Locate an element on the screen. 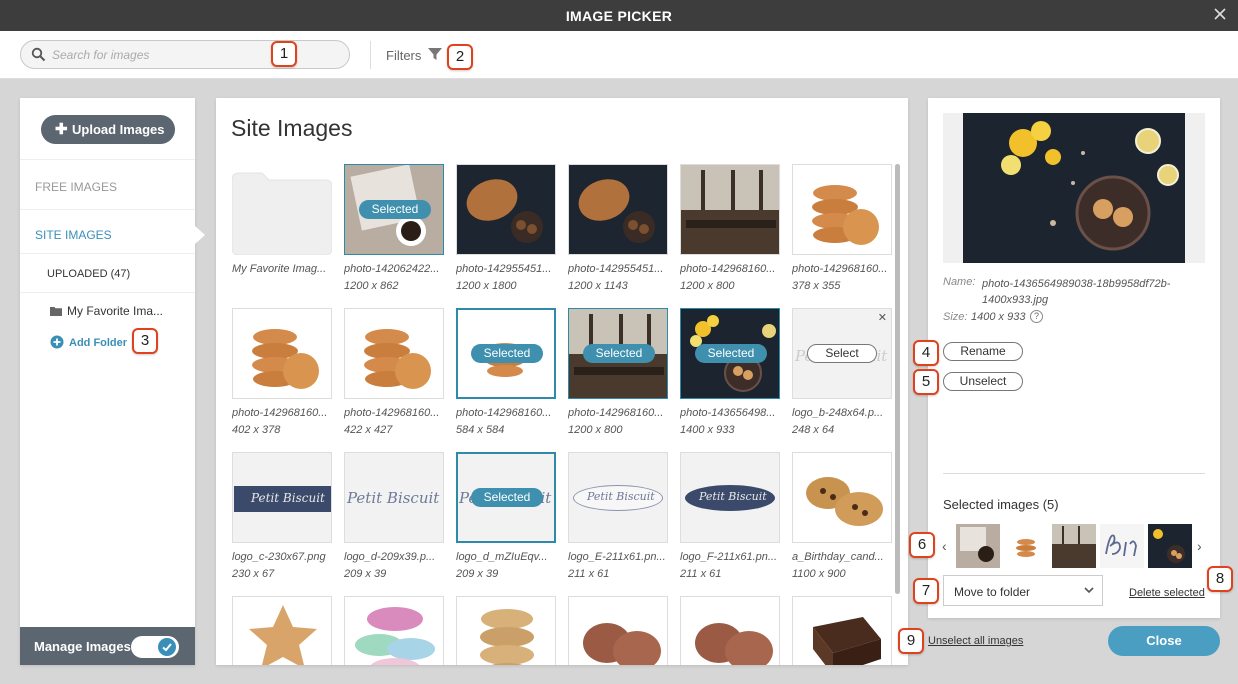 The width and height of the screenshot is (1238, 684). unselect-all-link: Unselect all images is located at coordinates (975, 641).